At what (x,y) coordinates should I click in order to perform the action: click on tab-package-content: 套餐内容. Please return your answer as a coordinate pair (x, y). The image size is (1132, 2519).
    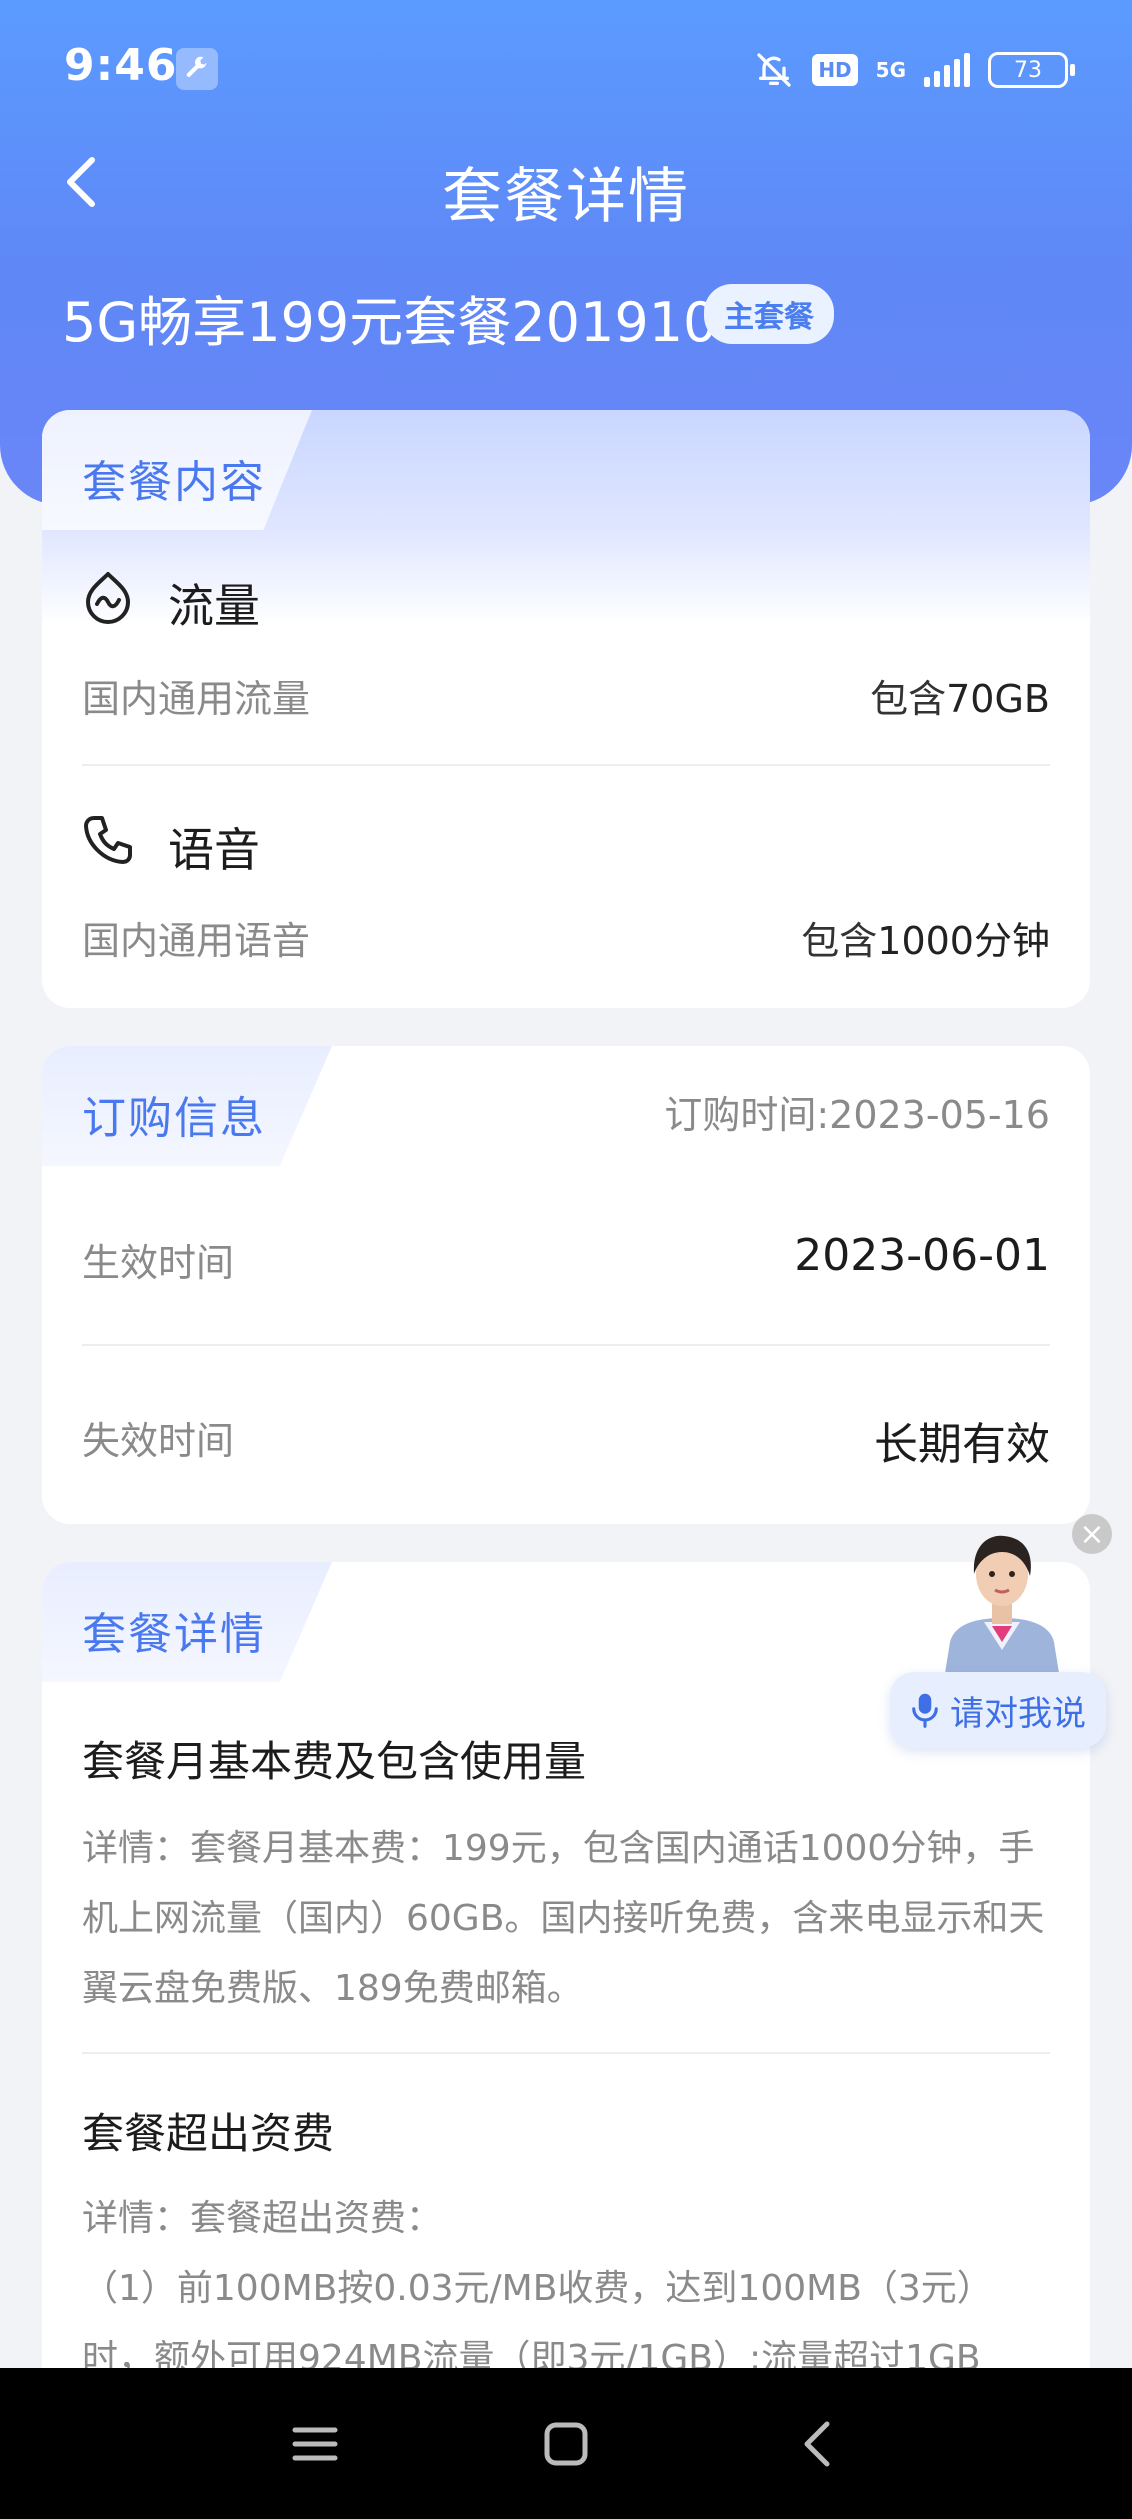
    Looking at the image, I should click on (174, 482).